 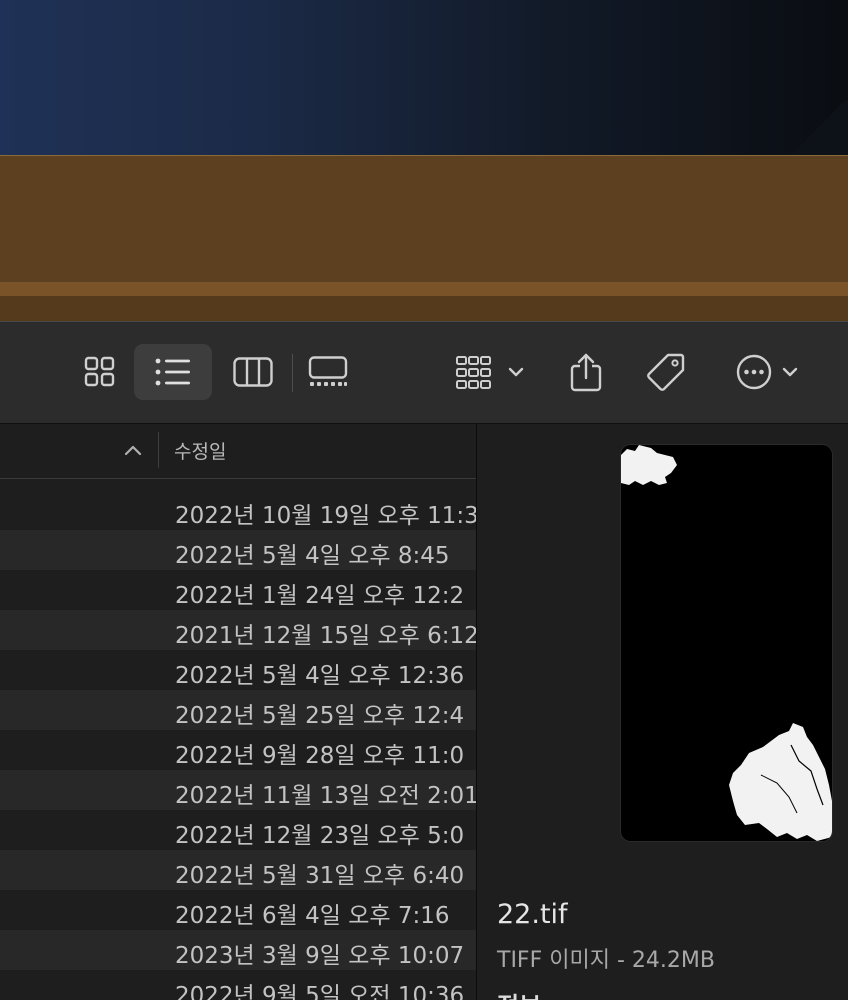 I want to click on list-row: 2022년 9월 28일 오후 11:0, so click(x=238, y=750).